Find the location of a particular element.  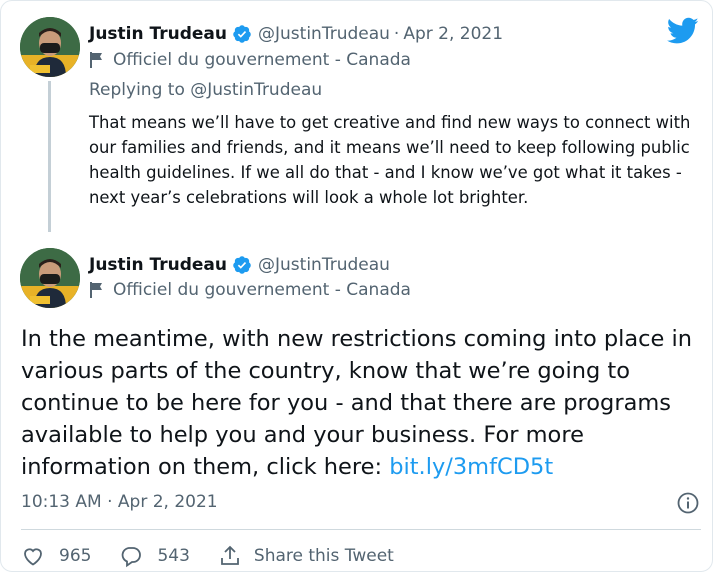

reply-bubble-icon is located at coordinates (132, 557).